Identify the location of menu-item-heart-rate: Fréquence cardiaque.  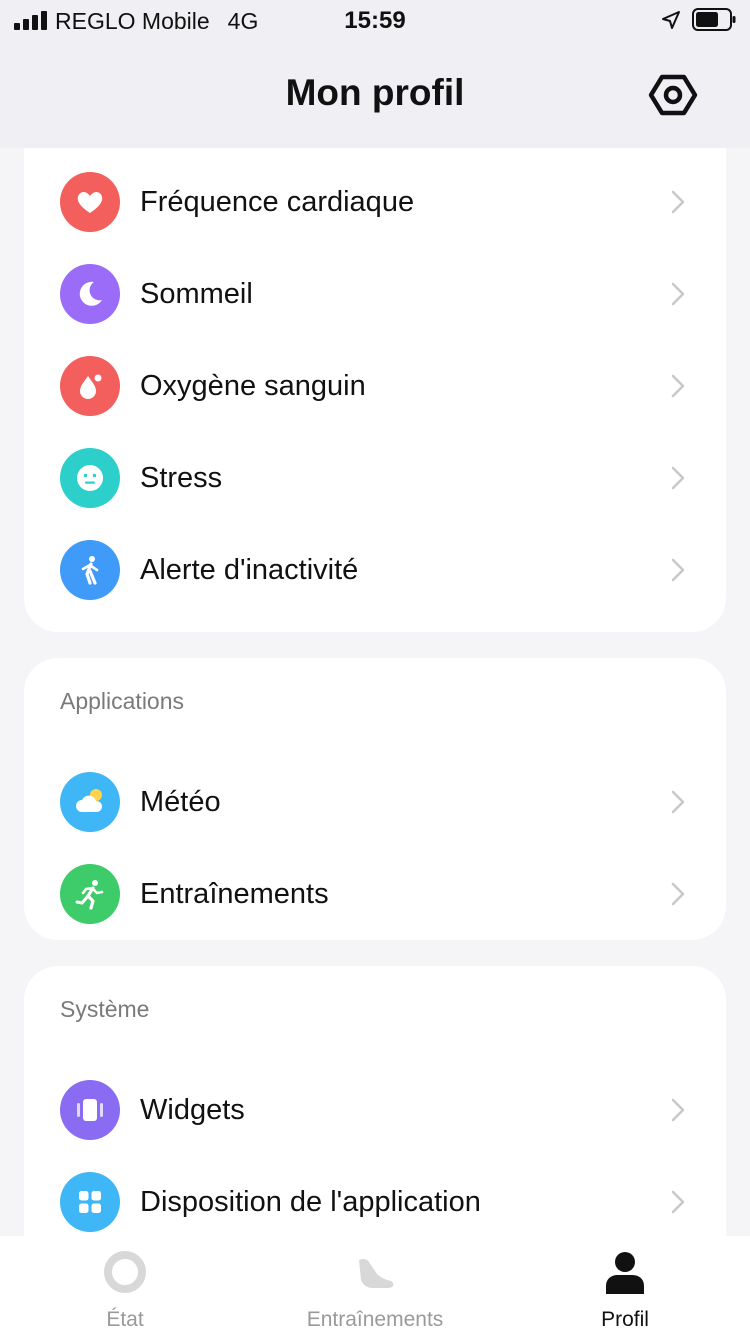
(375, 202).